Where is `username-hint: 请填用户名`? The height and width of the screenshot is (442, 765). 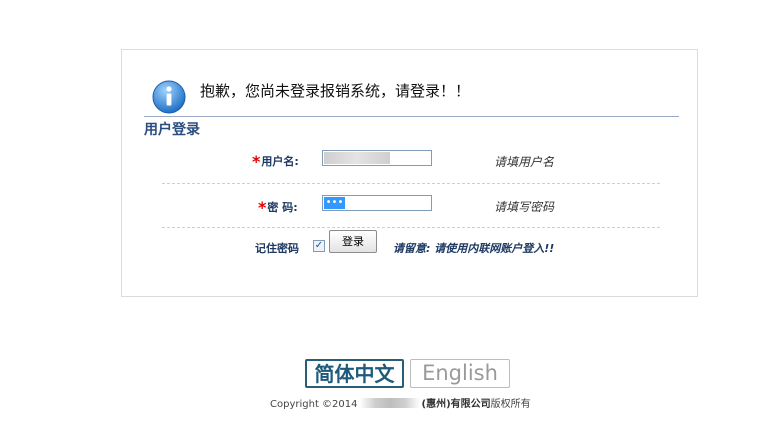
username-hint: 请填用户名 is located at coordinates (524, 162).